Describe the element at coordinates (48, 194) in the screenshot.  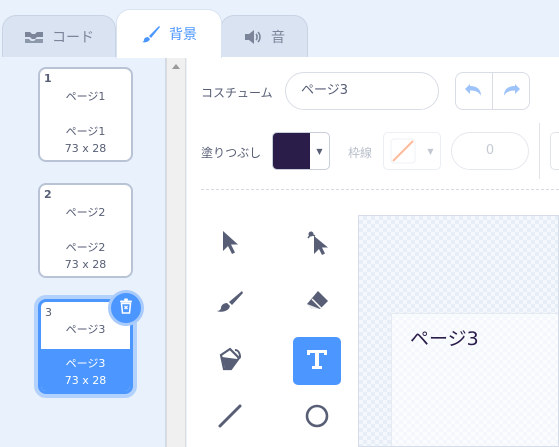
I see `costume-number: 2` at that location.